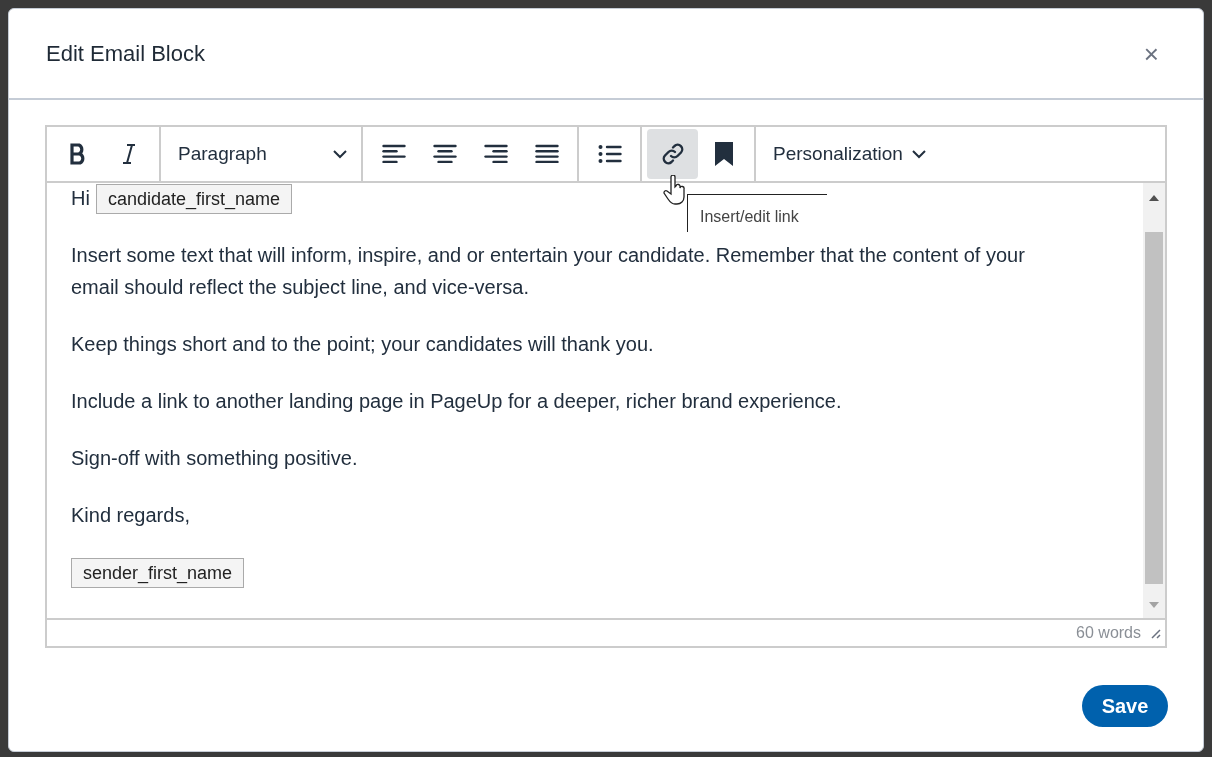 The height and width of the screenshot is (757, 1212). What do you see at coordinates (1154, 198) in the screenshot?
I see `scroll-up-icon` at bounding box center [1154, 198].